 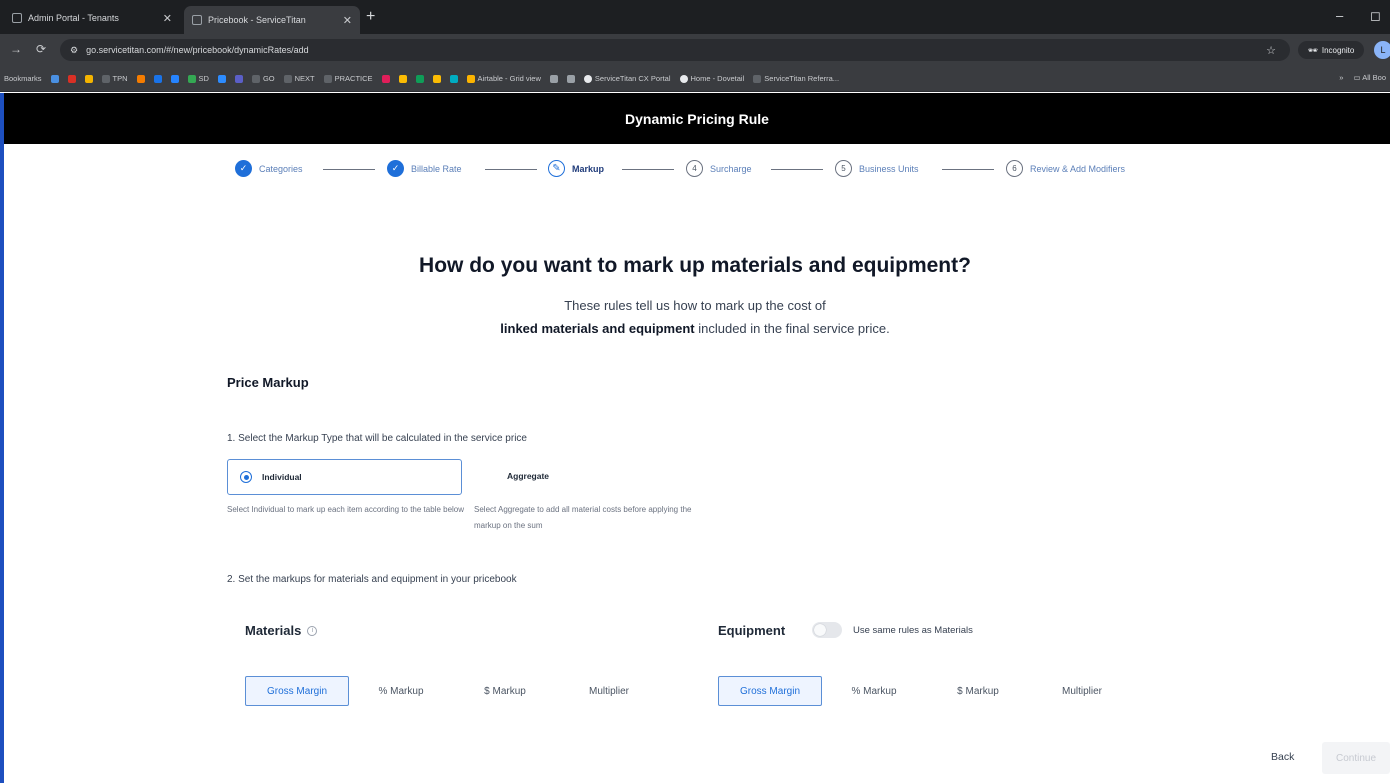 I want to click on back-button: Back, so click(x=1282, y=757).